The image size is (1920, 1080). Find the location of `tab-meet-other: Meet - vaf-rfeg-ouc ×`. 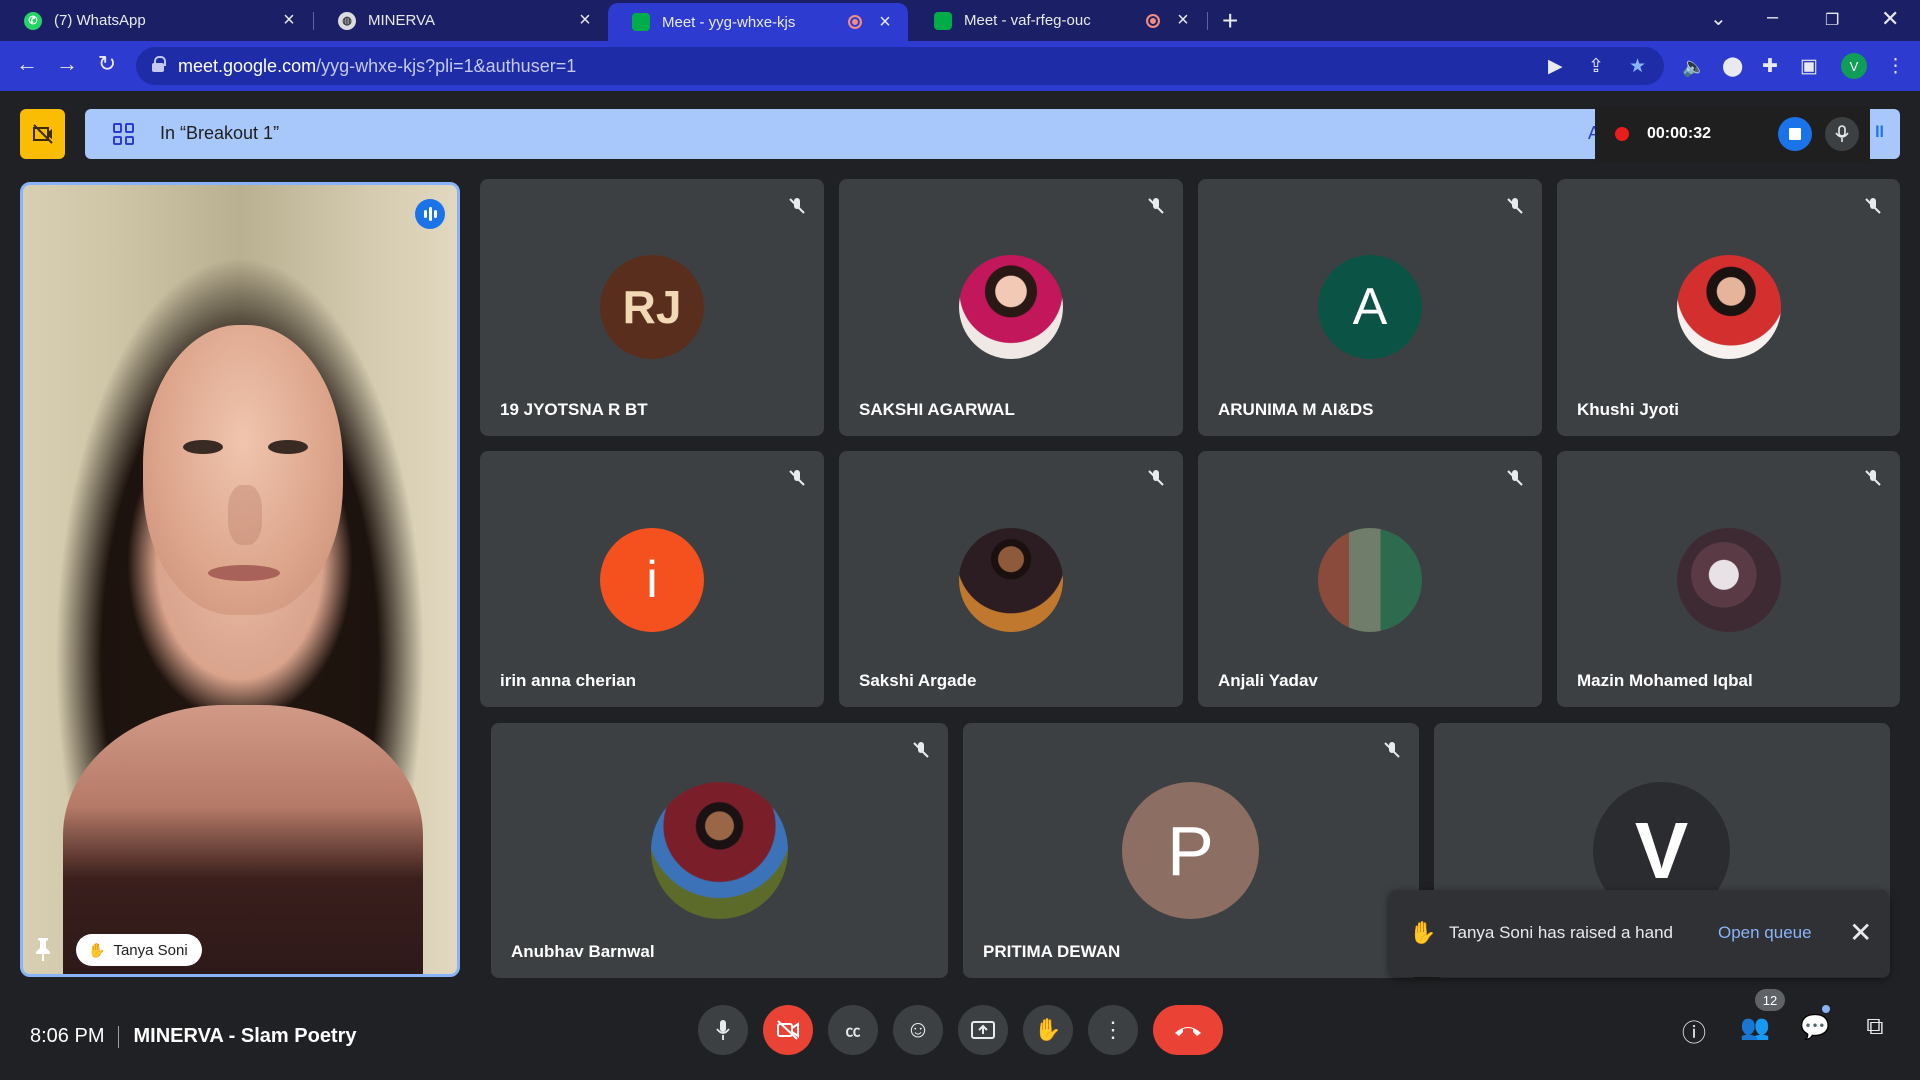

tab-meet-other: Meet - vaf-rfeg-ouc × is located at coordinates (1058, 20).